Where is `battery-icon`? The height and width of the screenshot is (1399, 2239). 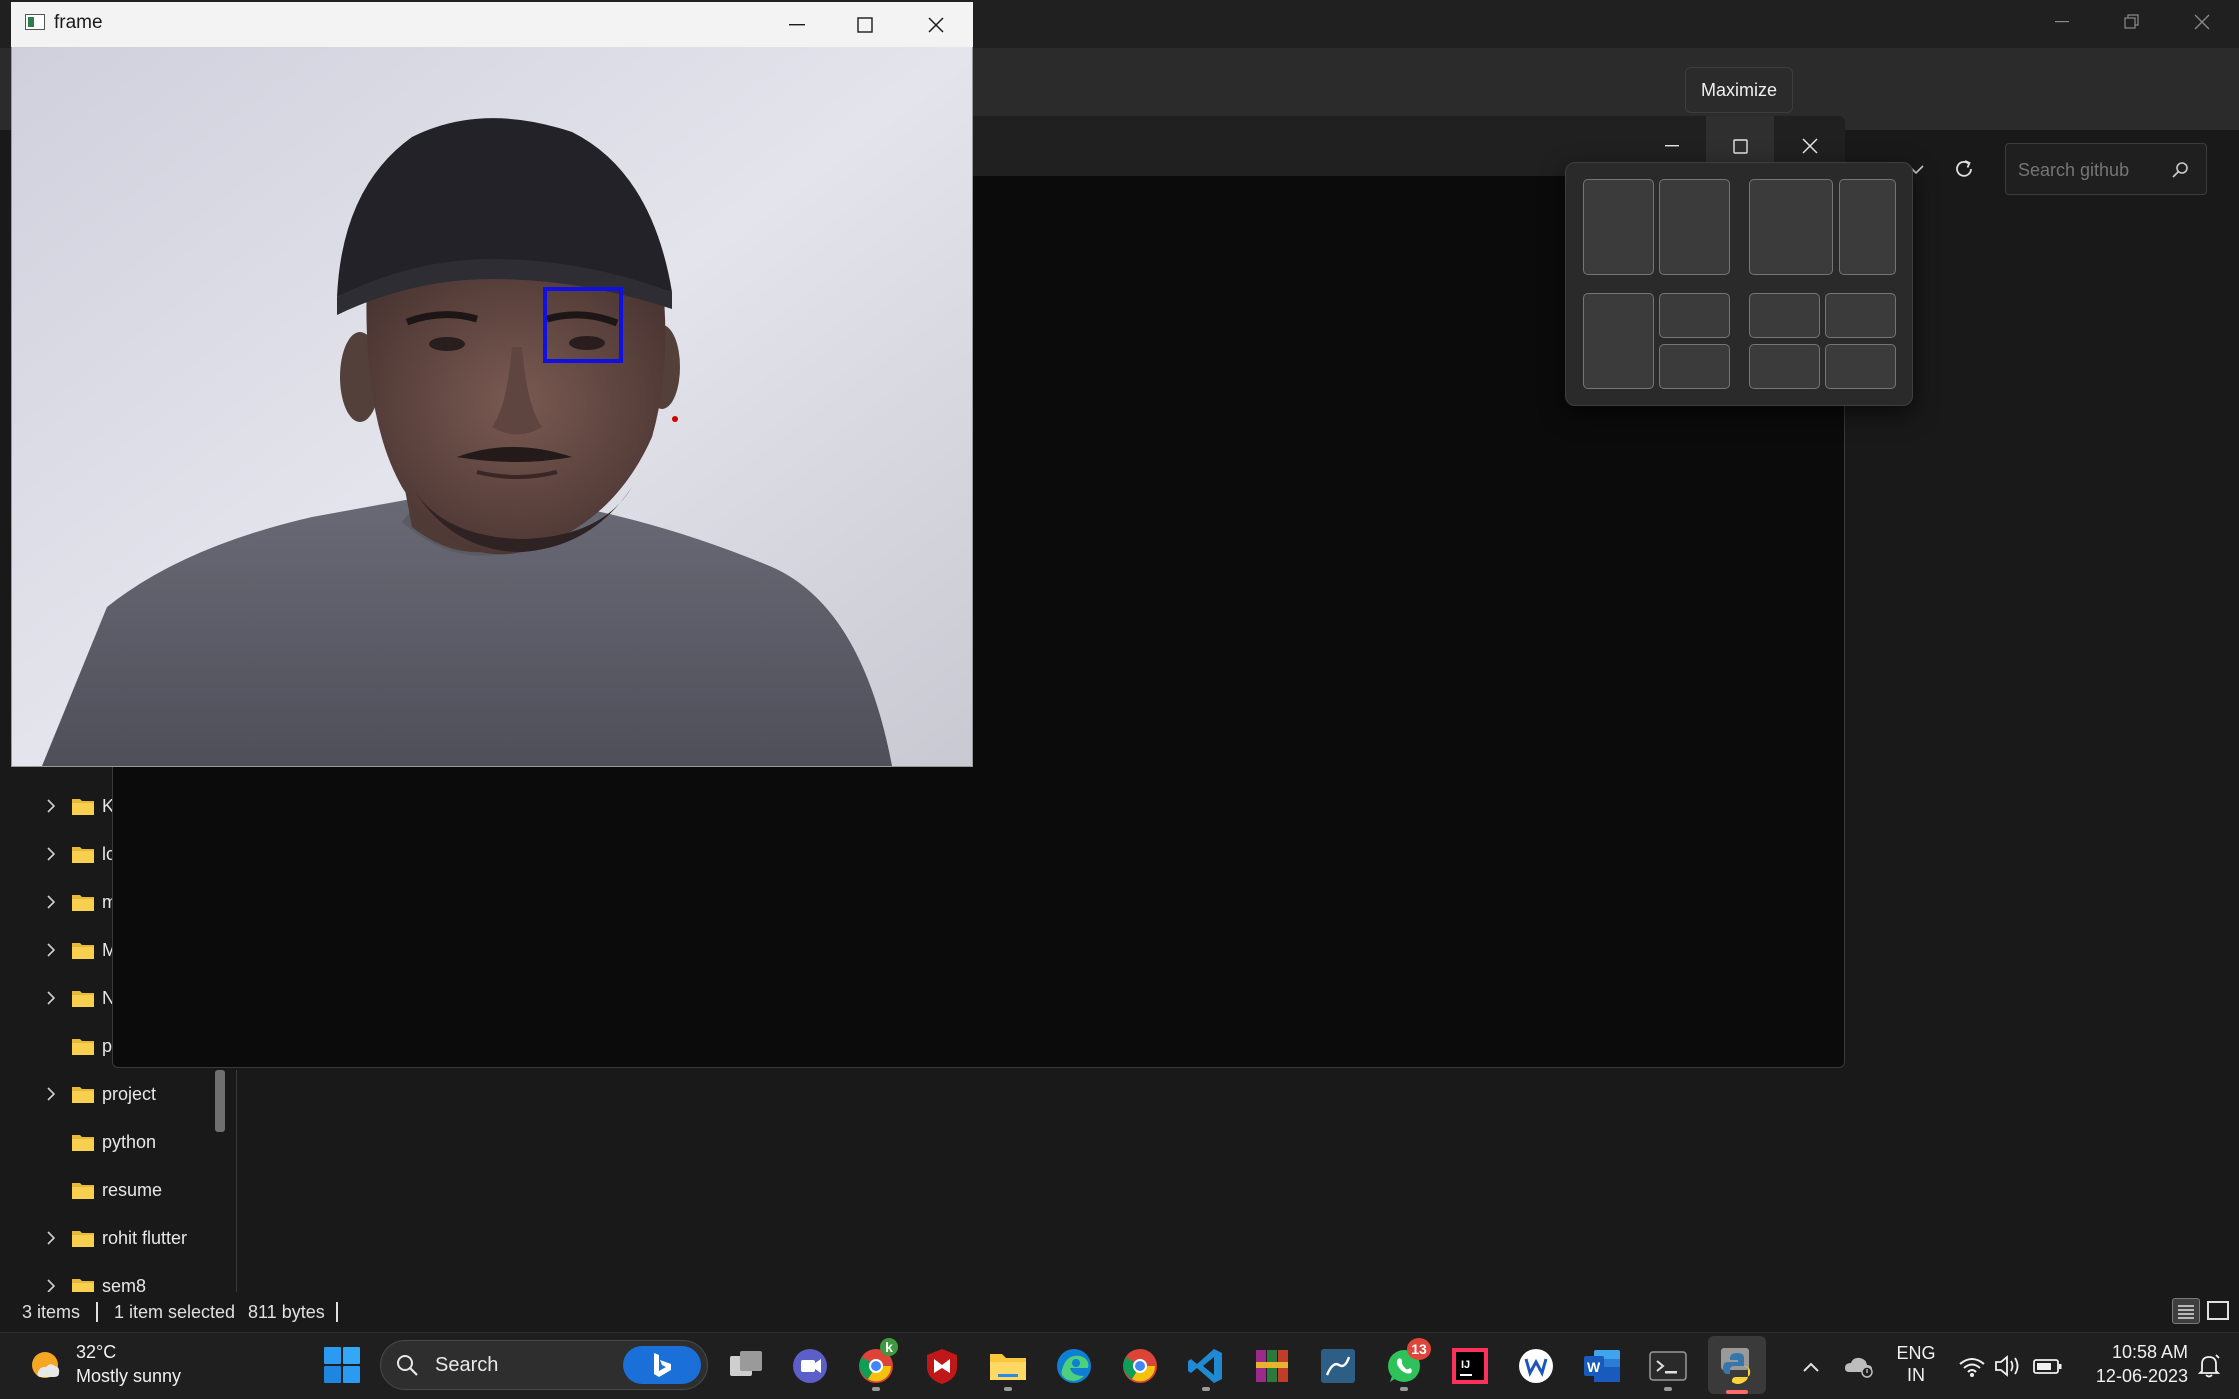
battery-icon is located at coordinates (2047, 1366).